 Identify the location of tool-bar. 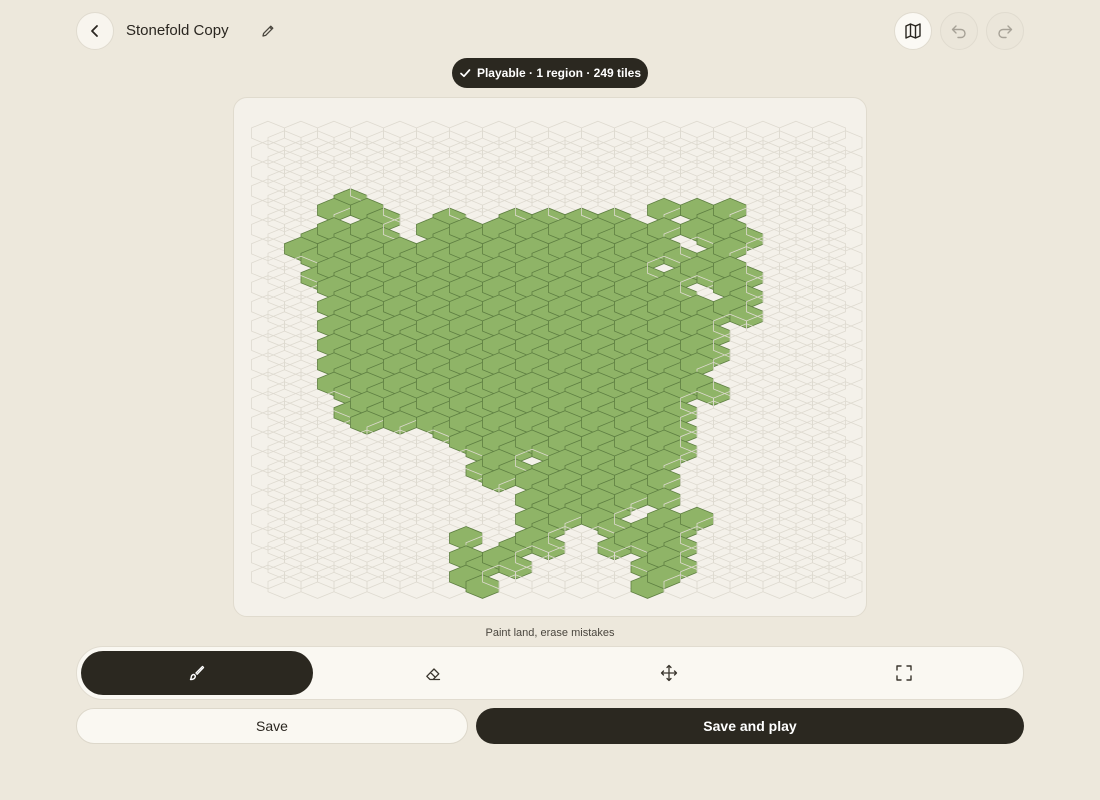
(550, 673).